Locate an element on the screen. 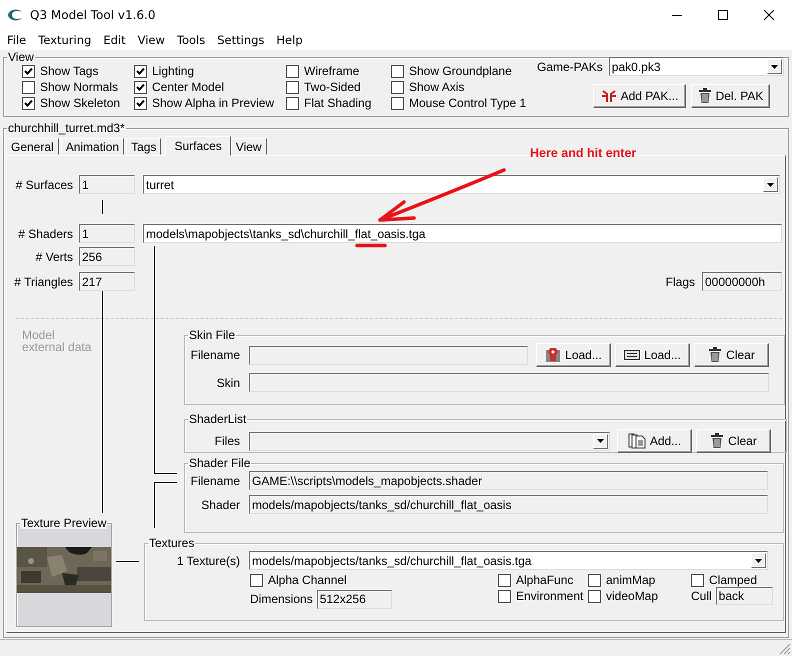  tab: General is located at coordinates (32, 146).